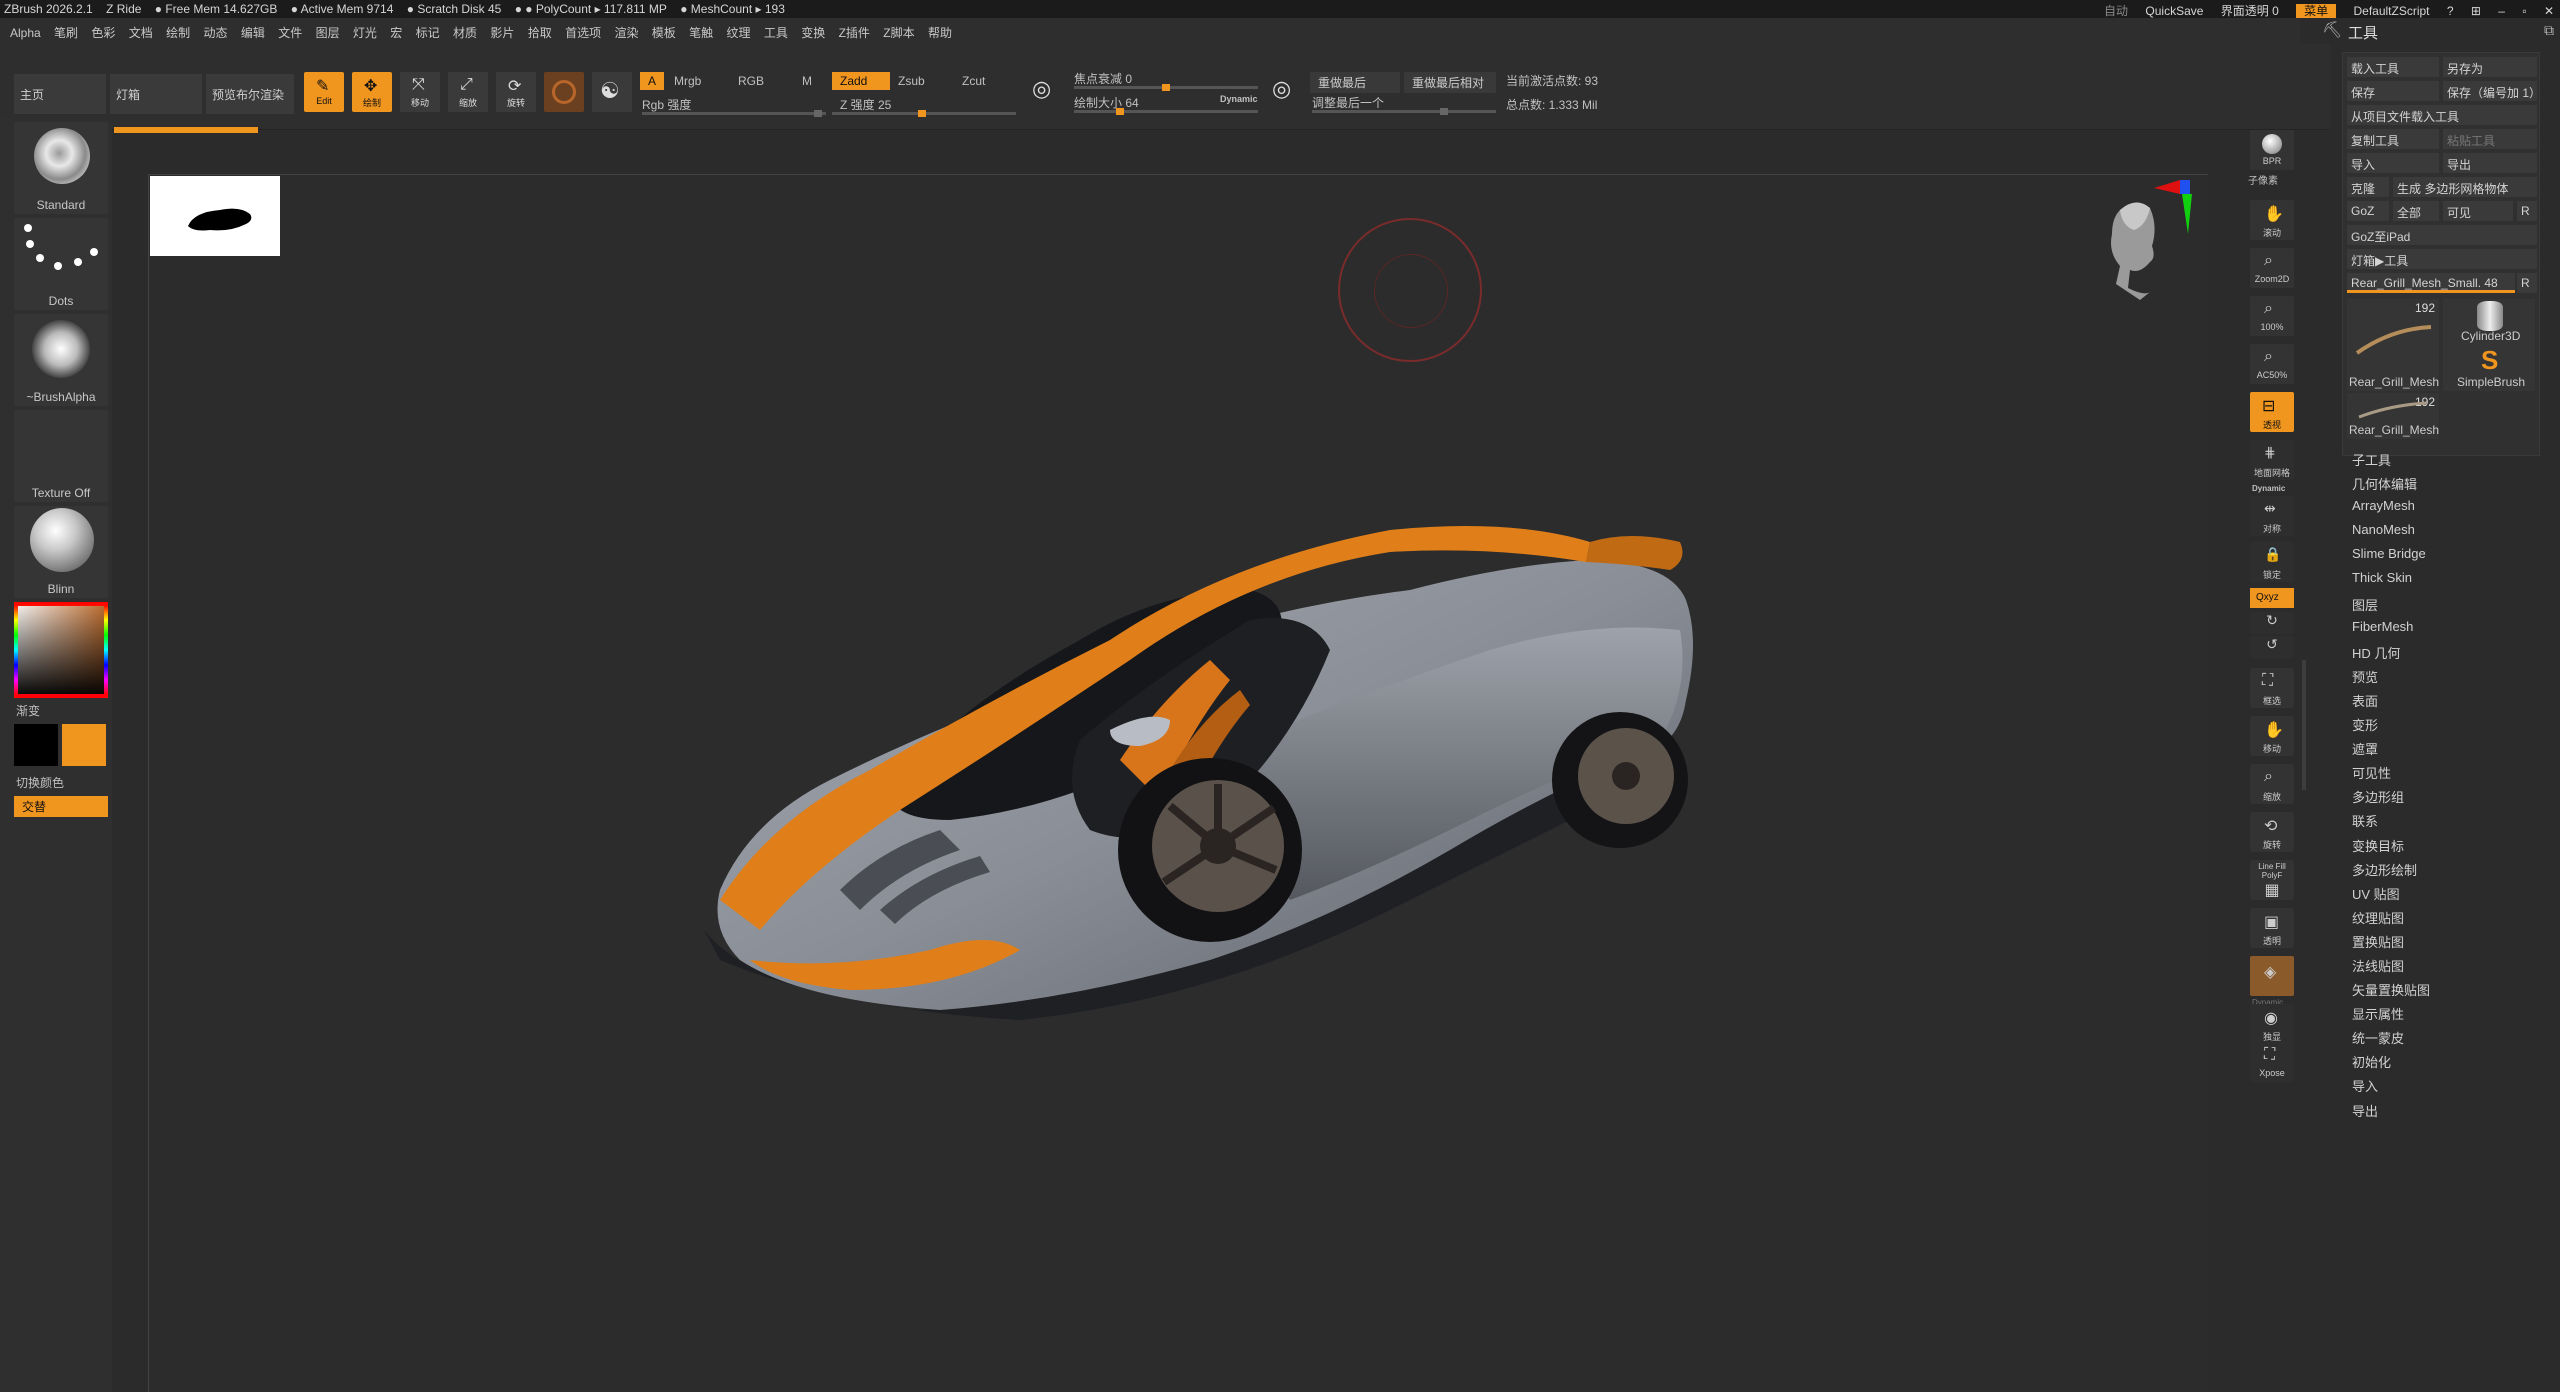  Describe the element at coordinates (924, 113) in the screenshot. I see `z-intensity-slider` at that location.